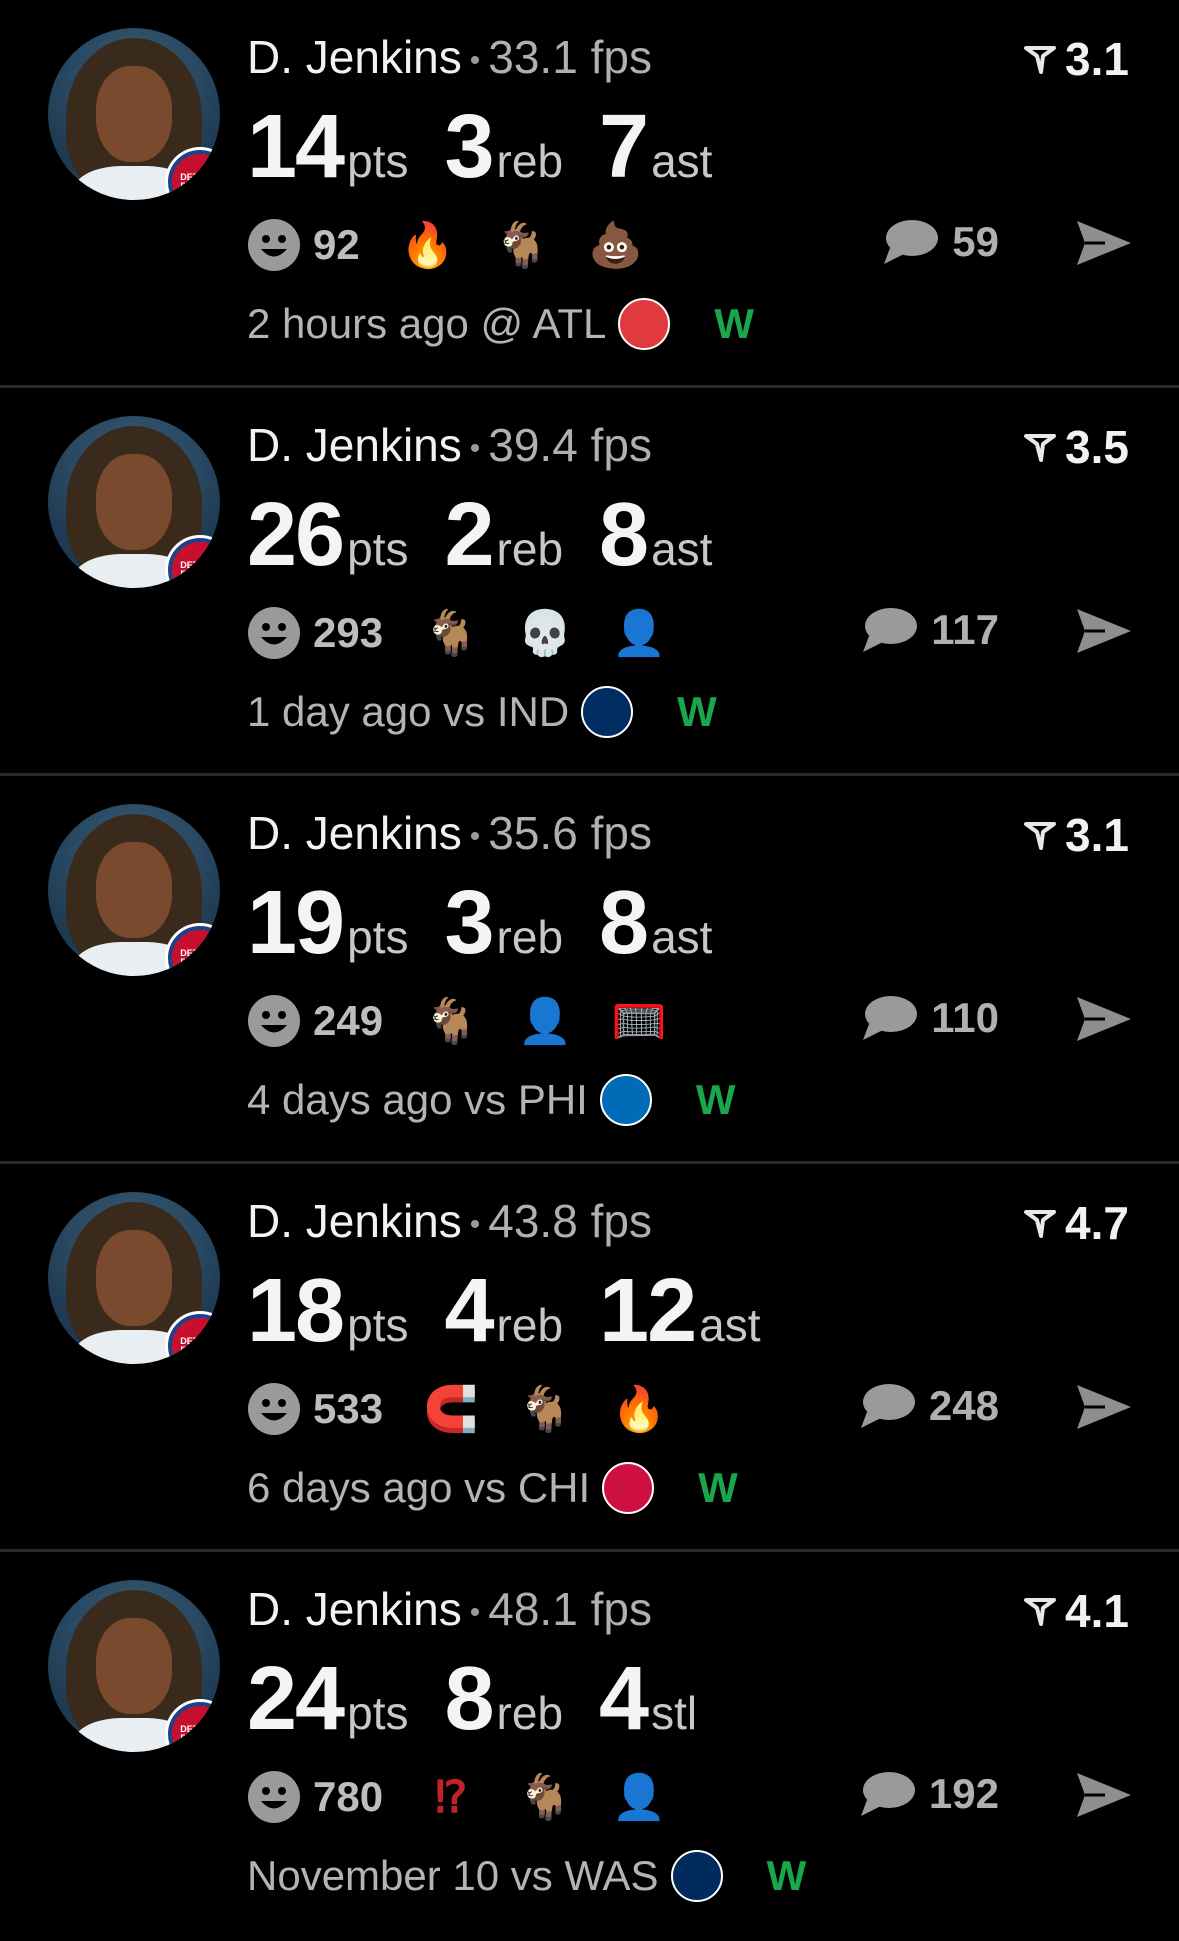 The image size is (1179, 1941). What do you see at coordinates (303, 245) in the screenshot?
I see `reaction-button: 92` at bounding box center [303, 245].